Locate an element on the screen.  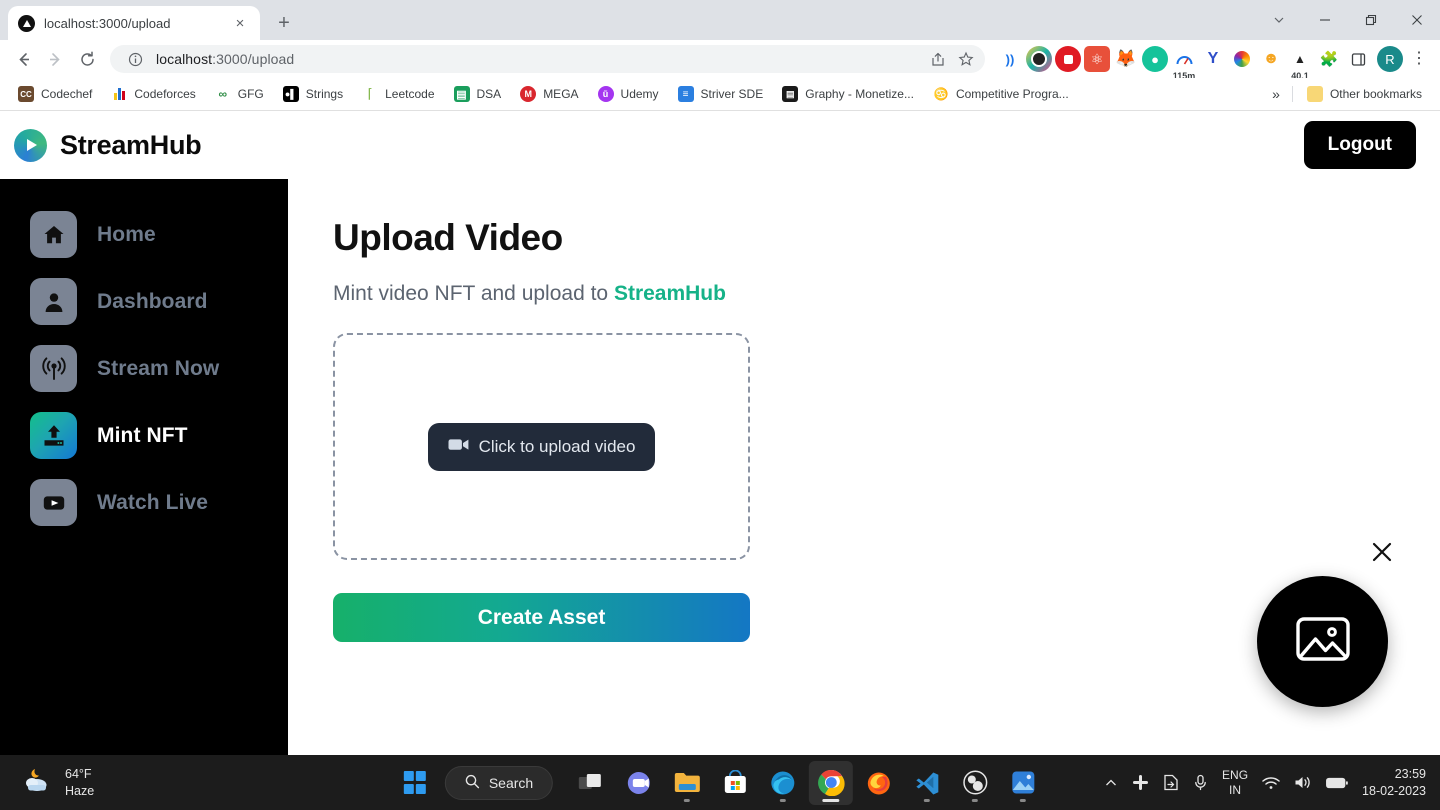
sidebar-item-mint-nft: Mint NFT is located at coordinates (144, 435).